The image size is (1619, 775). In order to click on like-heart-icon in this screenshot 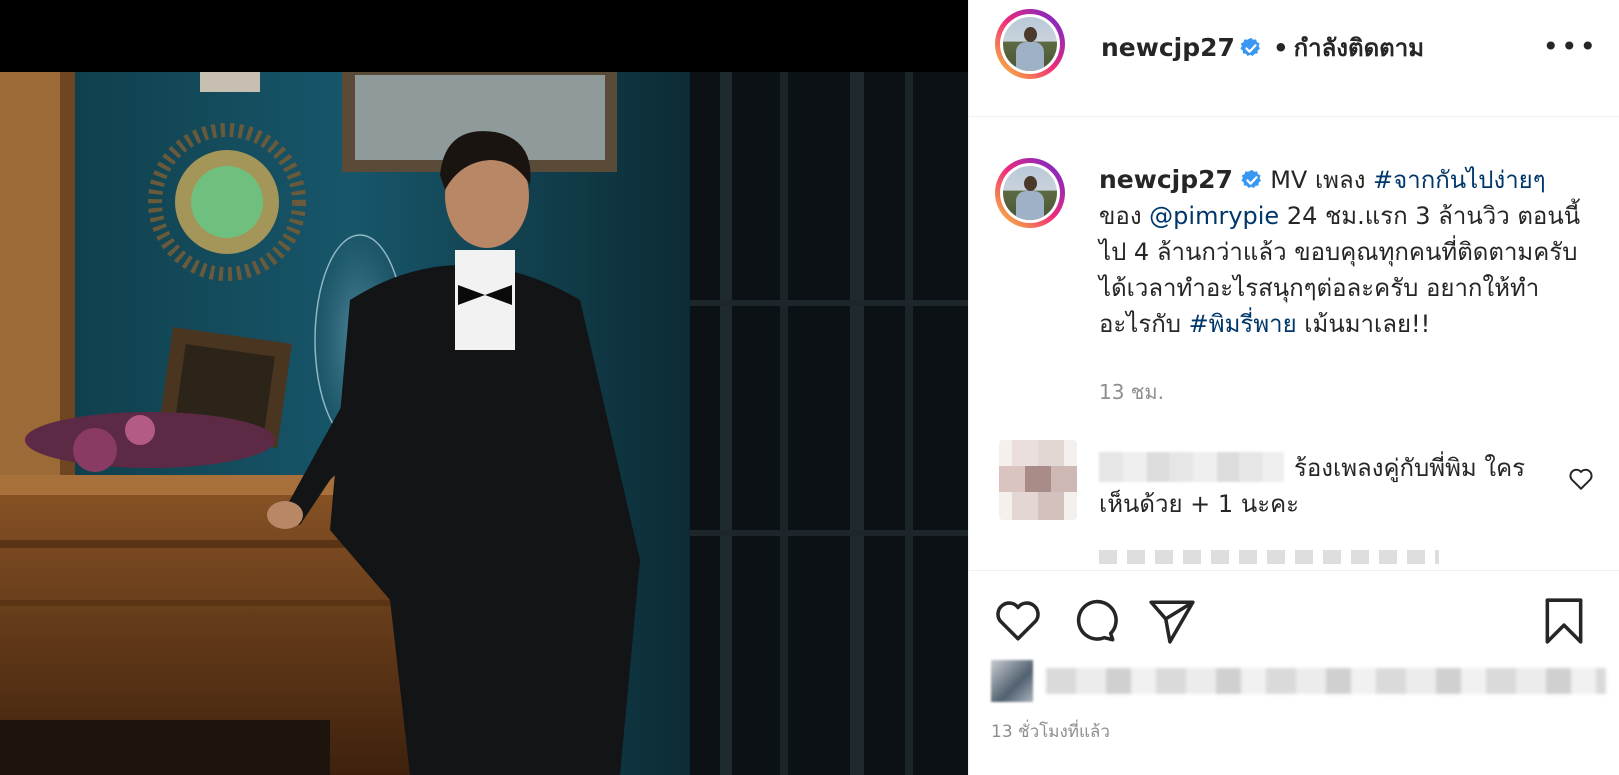, I will do `click(1018, 621)`.